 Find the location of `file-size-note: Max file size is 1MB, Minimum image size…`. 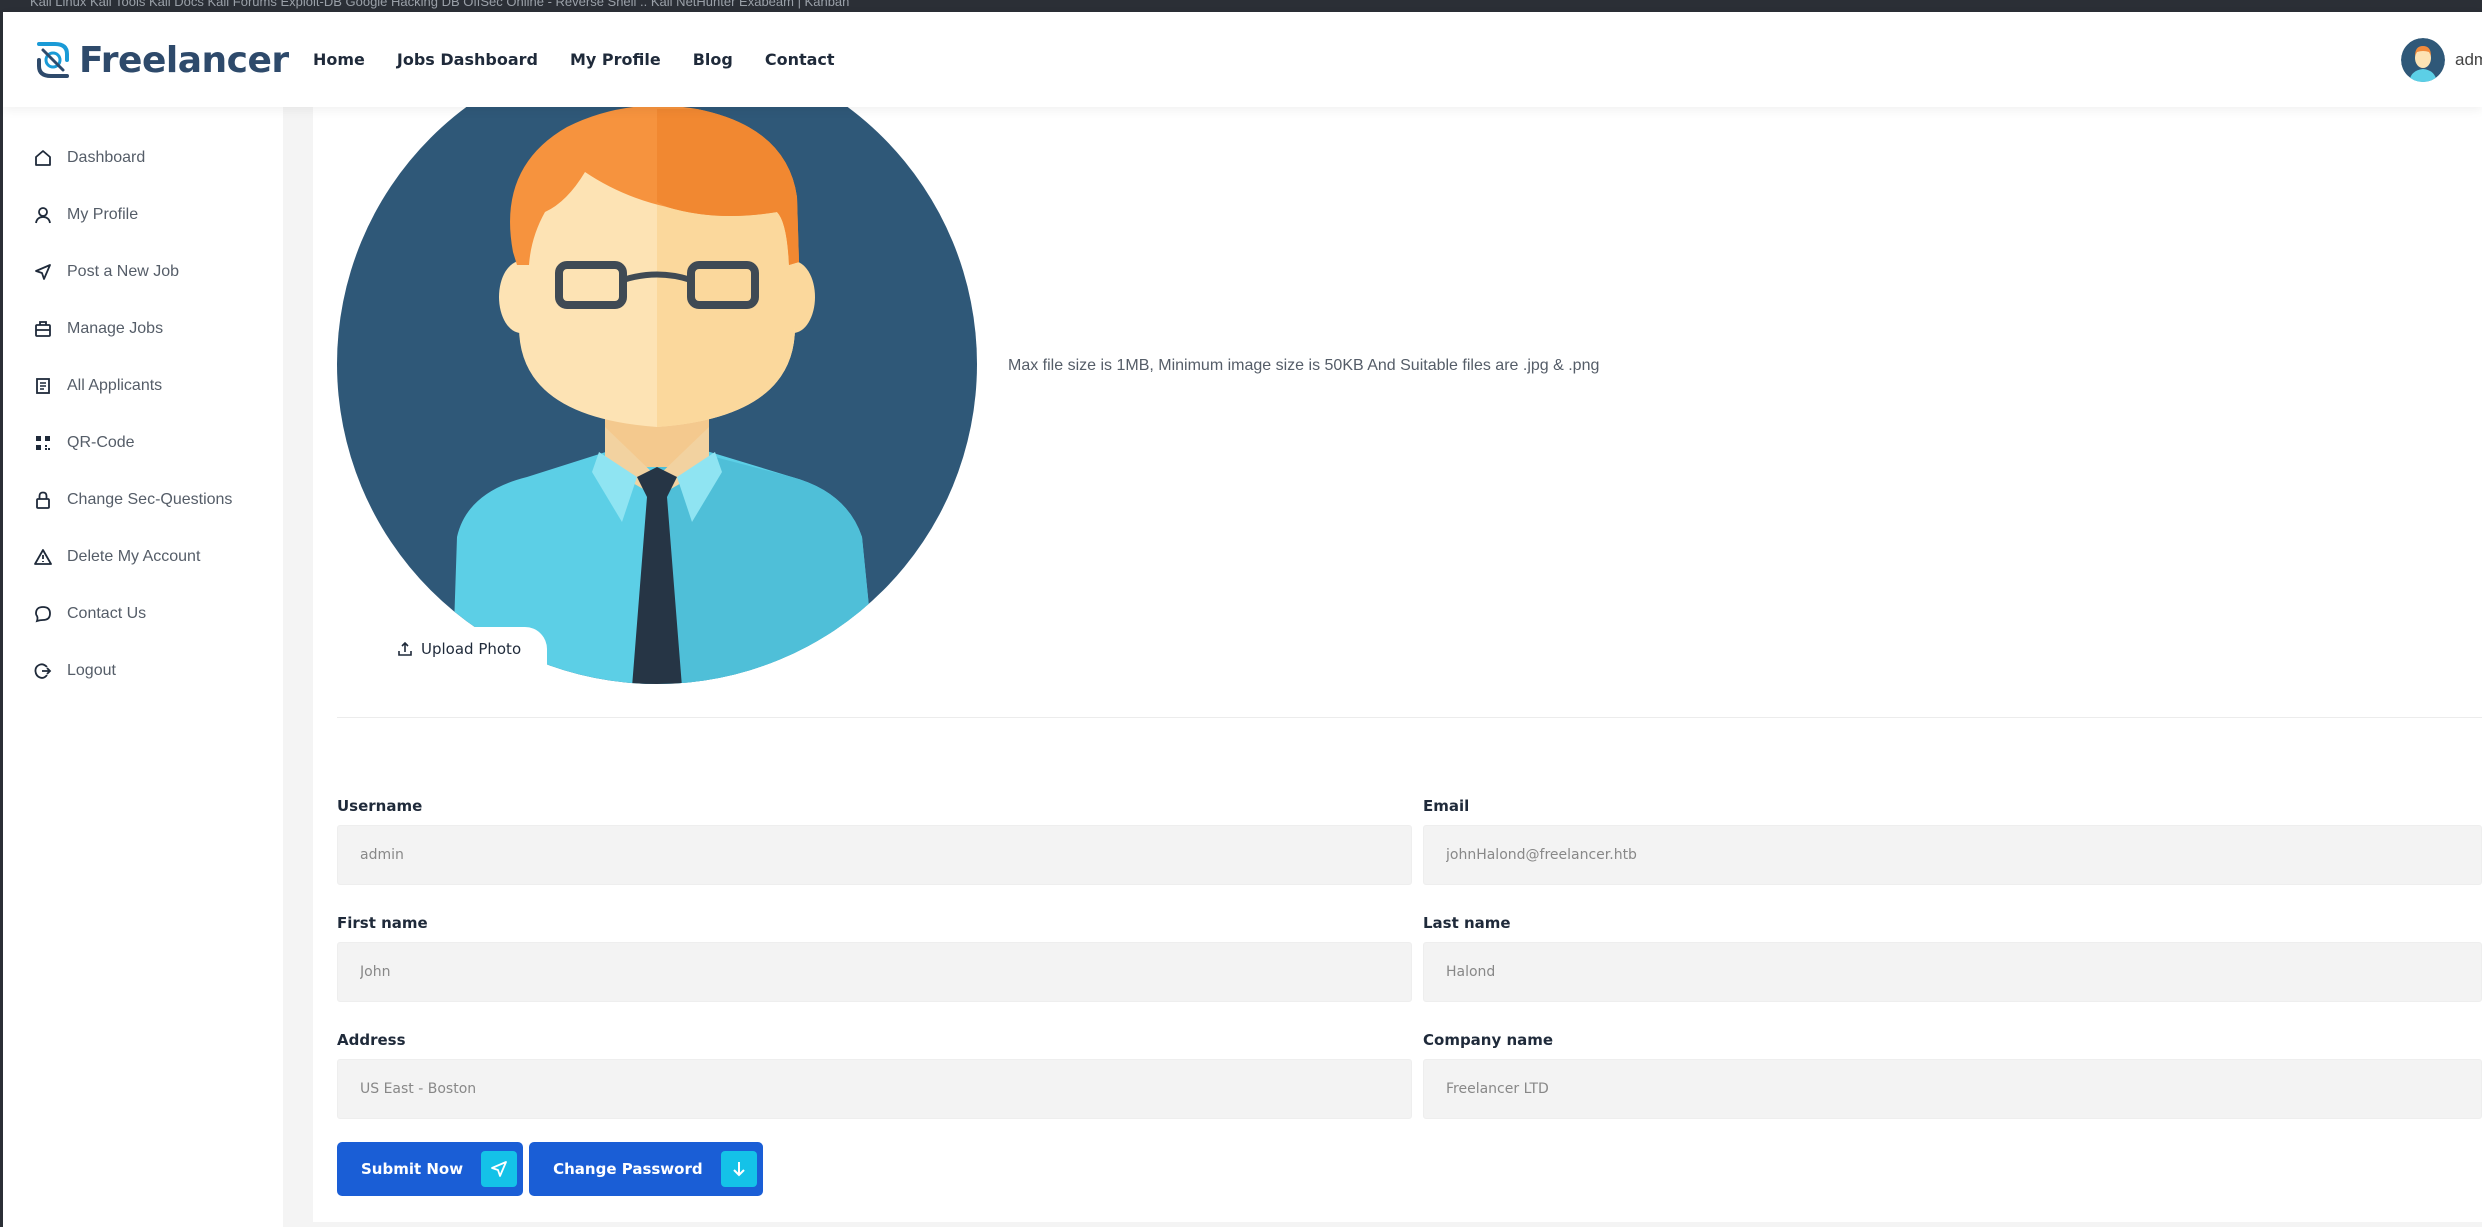

file-size-note: Max file size is 1MB, Minimum image size… is located at coordinates (1304, 365).